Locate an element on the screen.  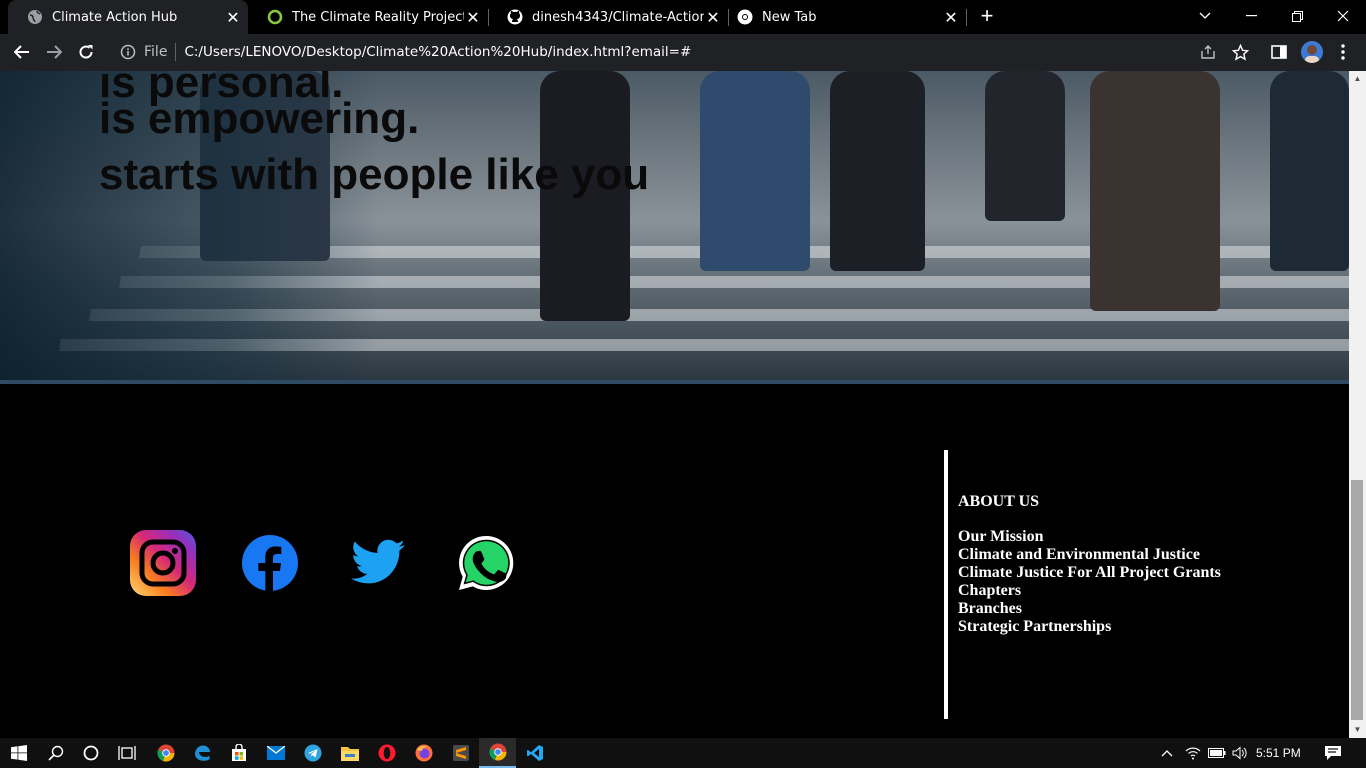
tab-title: The Climate Reality Project is located at coordinates (378, 17).